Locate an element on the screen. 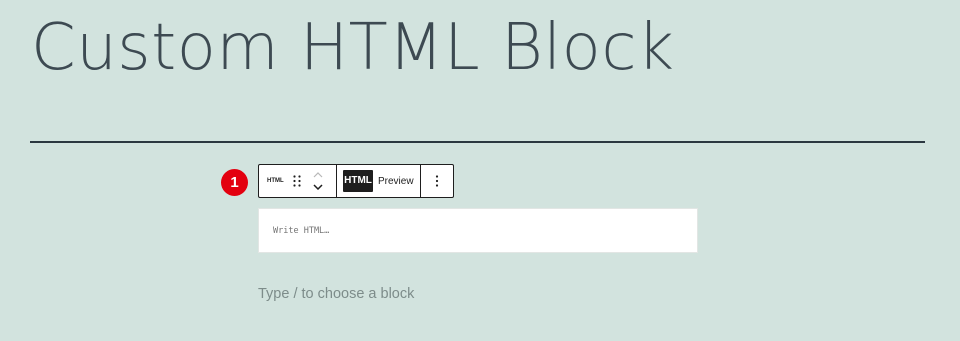 The width and height of the screenshot is (960, 341). move-up-button is located at coordinates (318, 175).